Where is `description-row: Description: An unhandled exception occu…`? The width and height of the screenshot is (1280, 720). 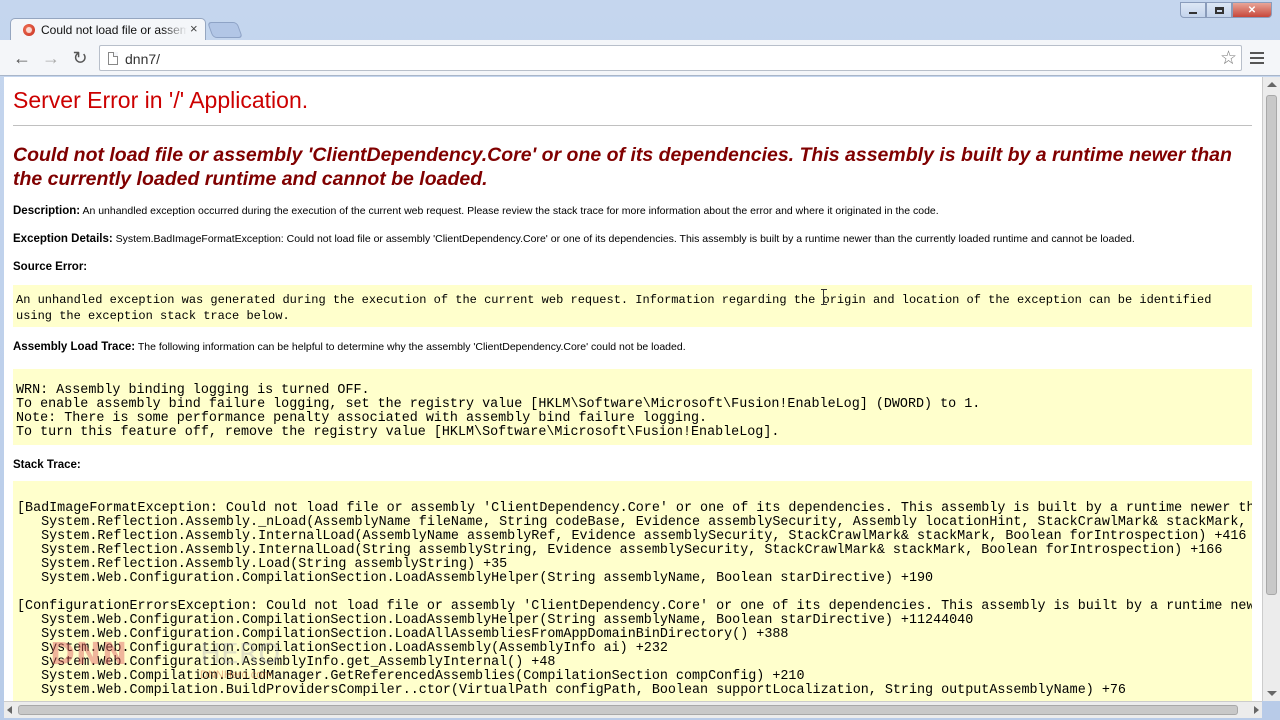
description-row: Description: An unhandled exception occu… is located at coordinates (476, 211).